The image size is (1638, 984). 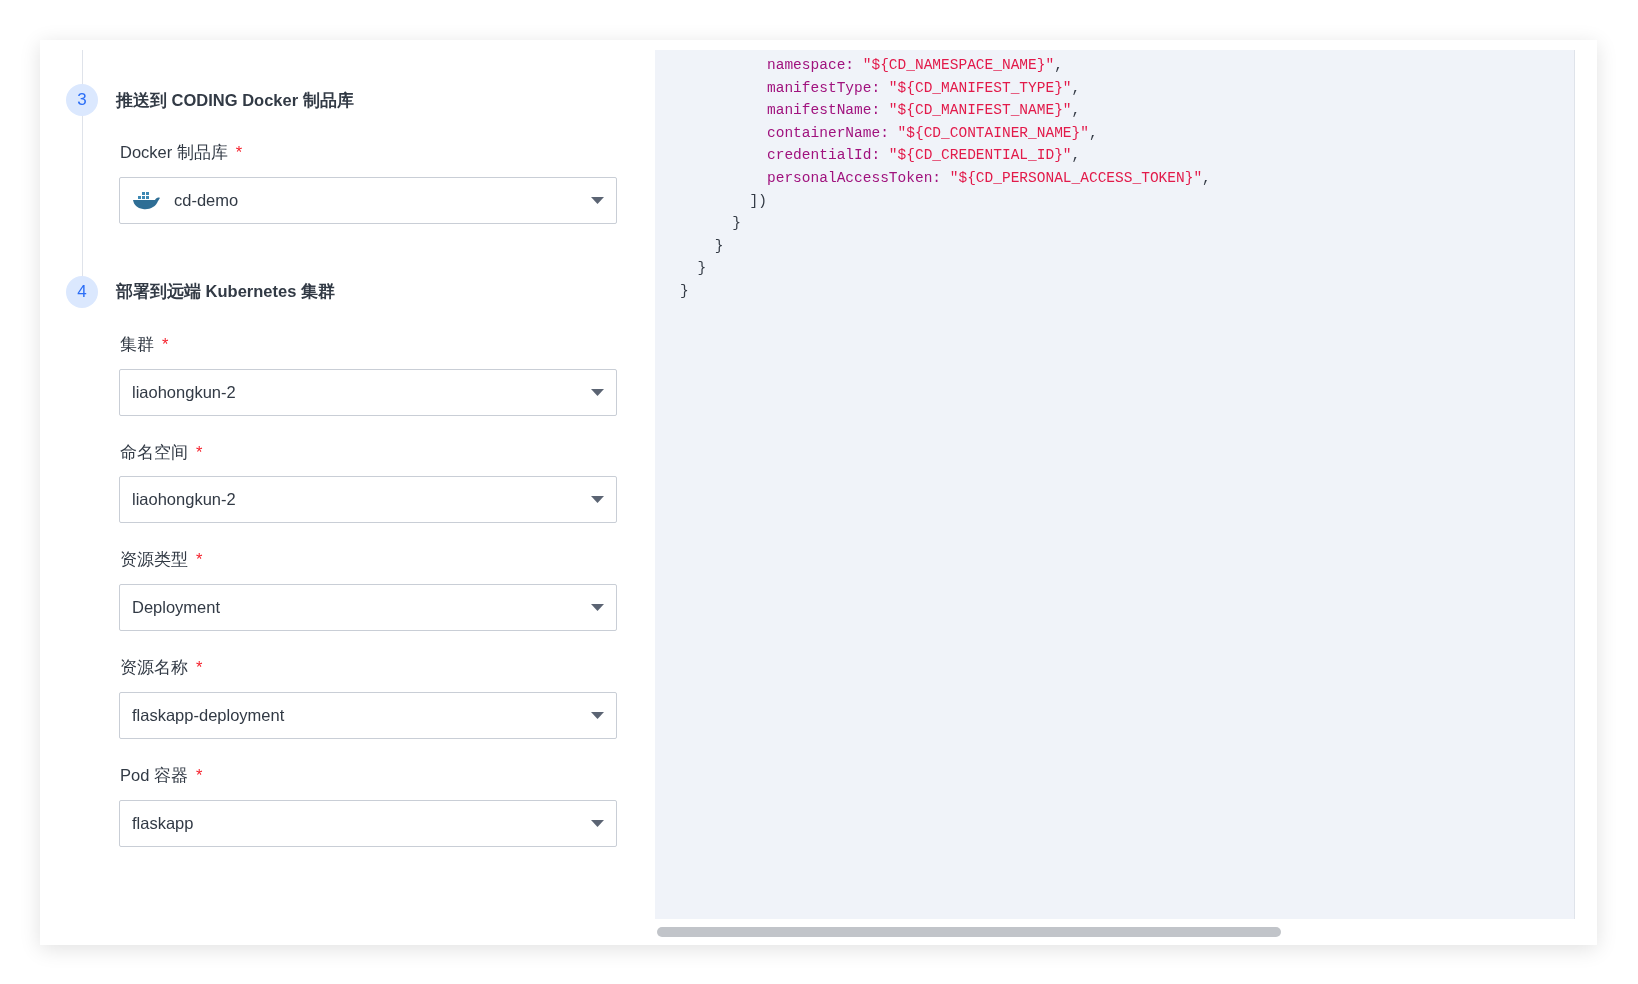 I want to click on select-field: Deployment, so click(x=368, y=607).